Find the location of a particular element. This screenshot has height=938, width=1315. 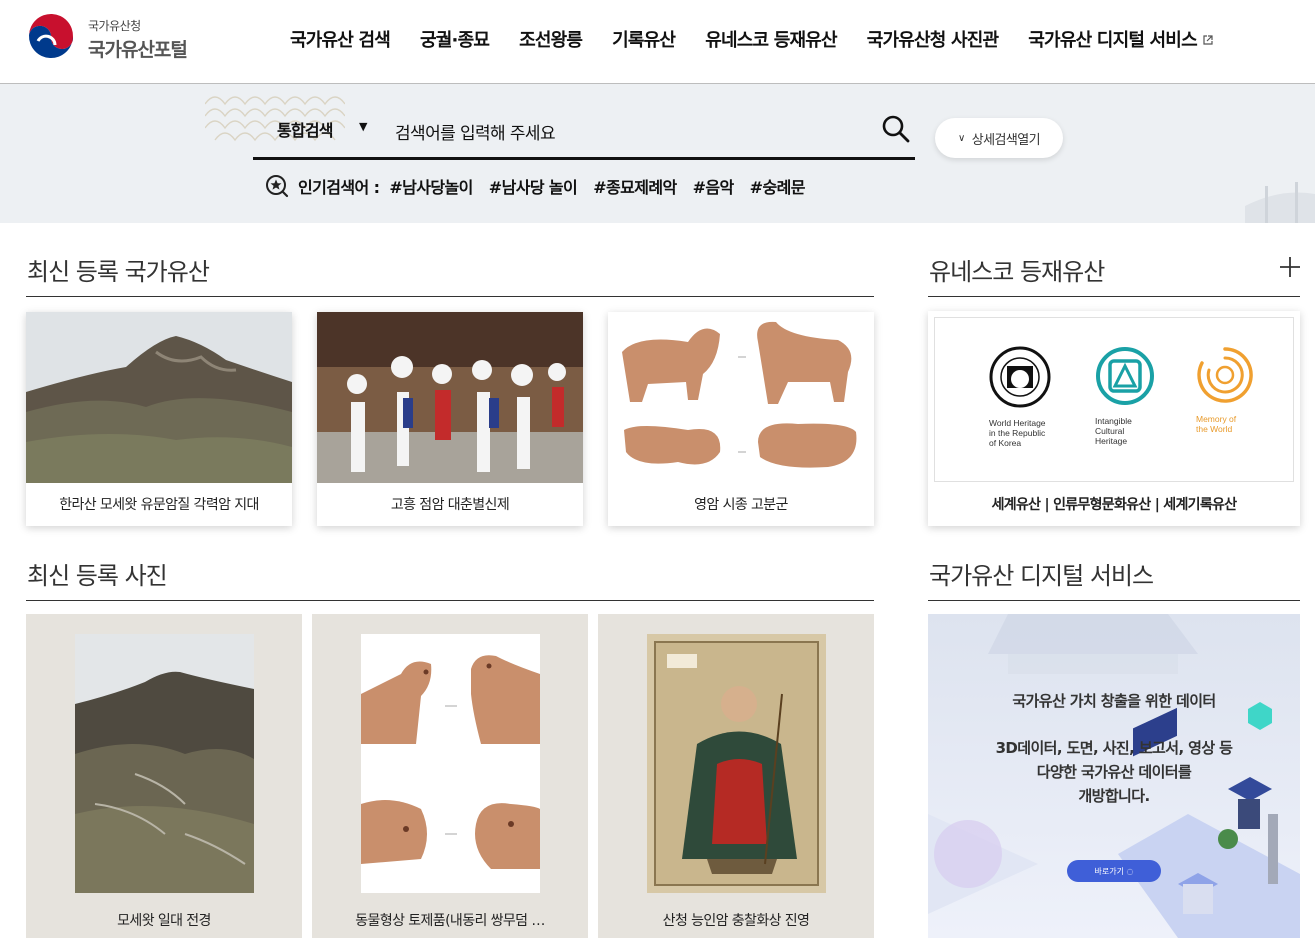

arrow-circle-icon: ◌ is located at coordinates (1130, 871).